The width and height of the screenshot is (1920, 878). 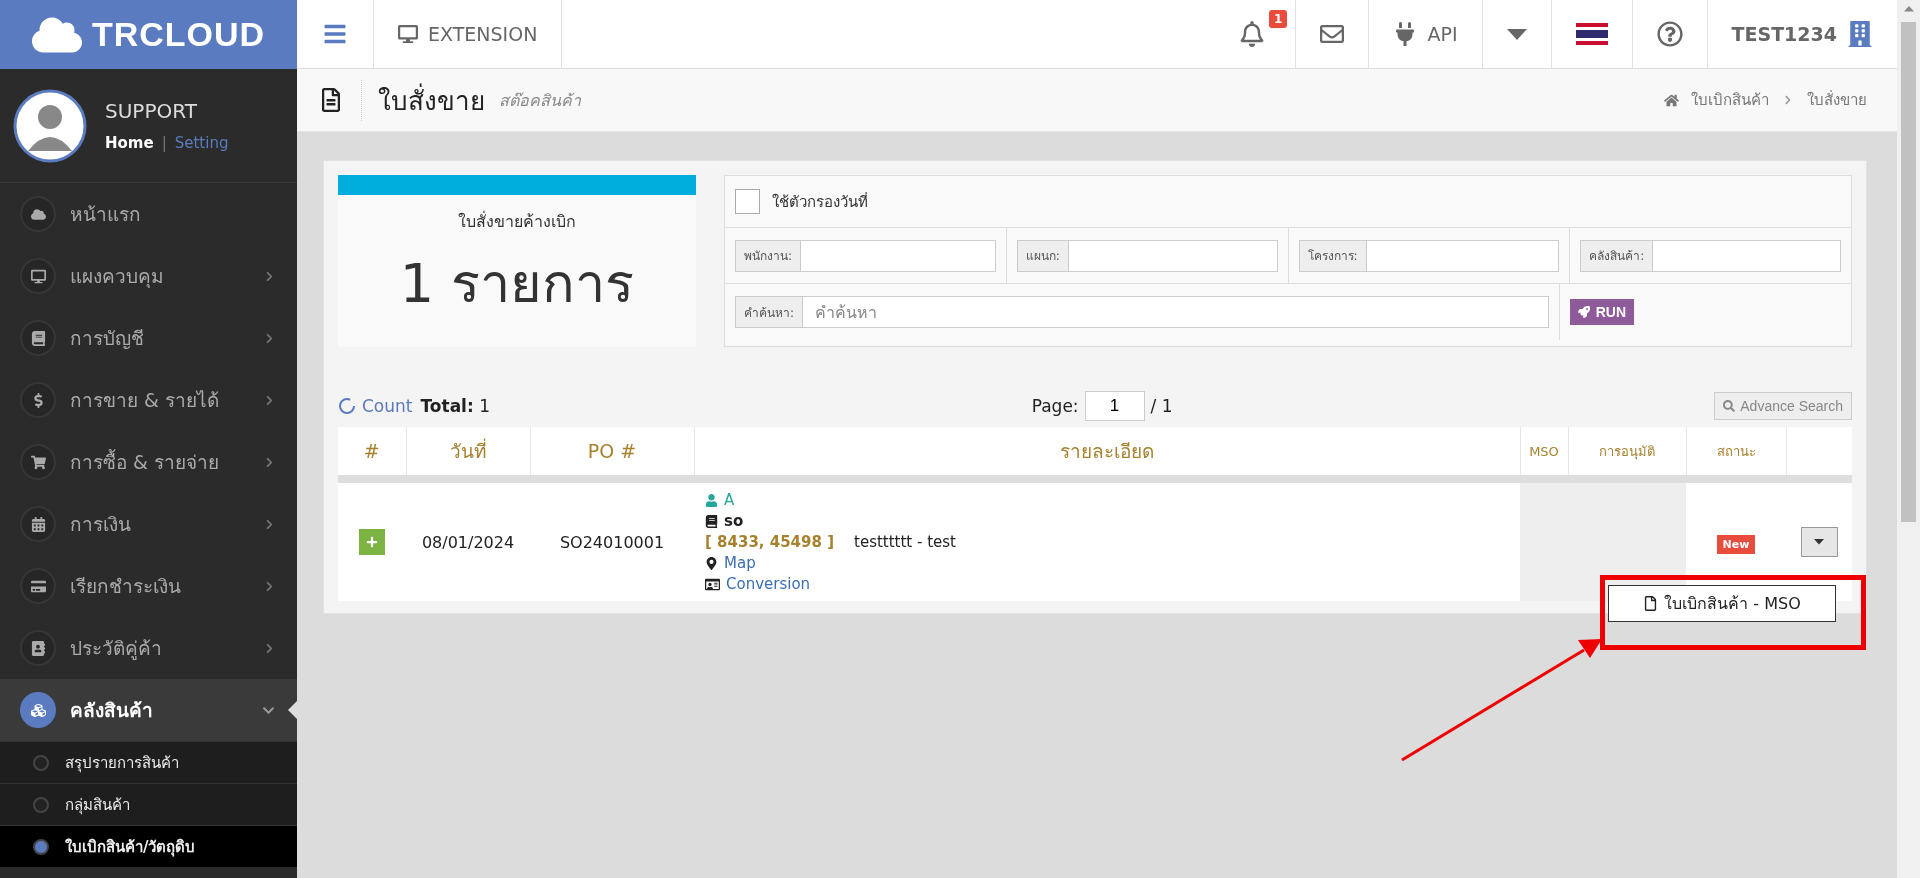 I want to click on sidebar-item: คลังสินค้า, so click(x=148, y=710).